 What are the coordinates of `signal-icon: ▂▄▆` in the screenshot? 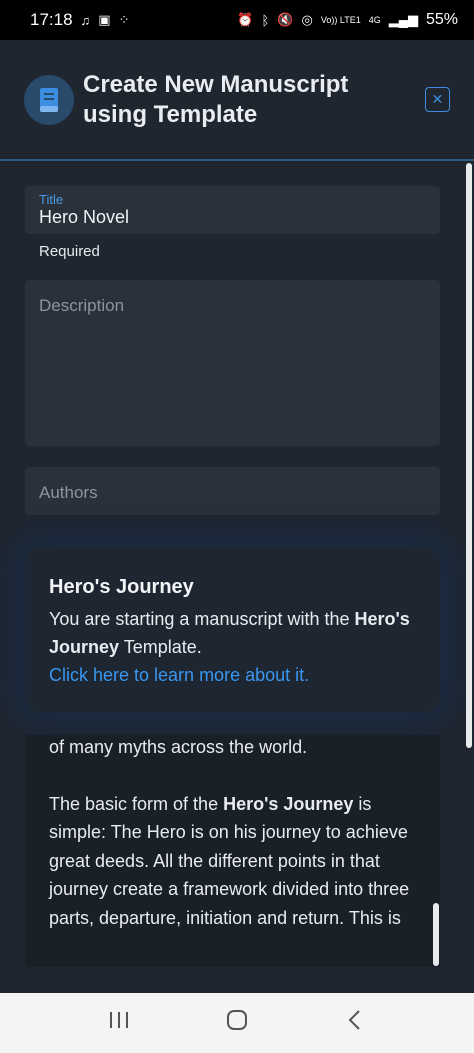 It's located at (403, 19).